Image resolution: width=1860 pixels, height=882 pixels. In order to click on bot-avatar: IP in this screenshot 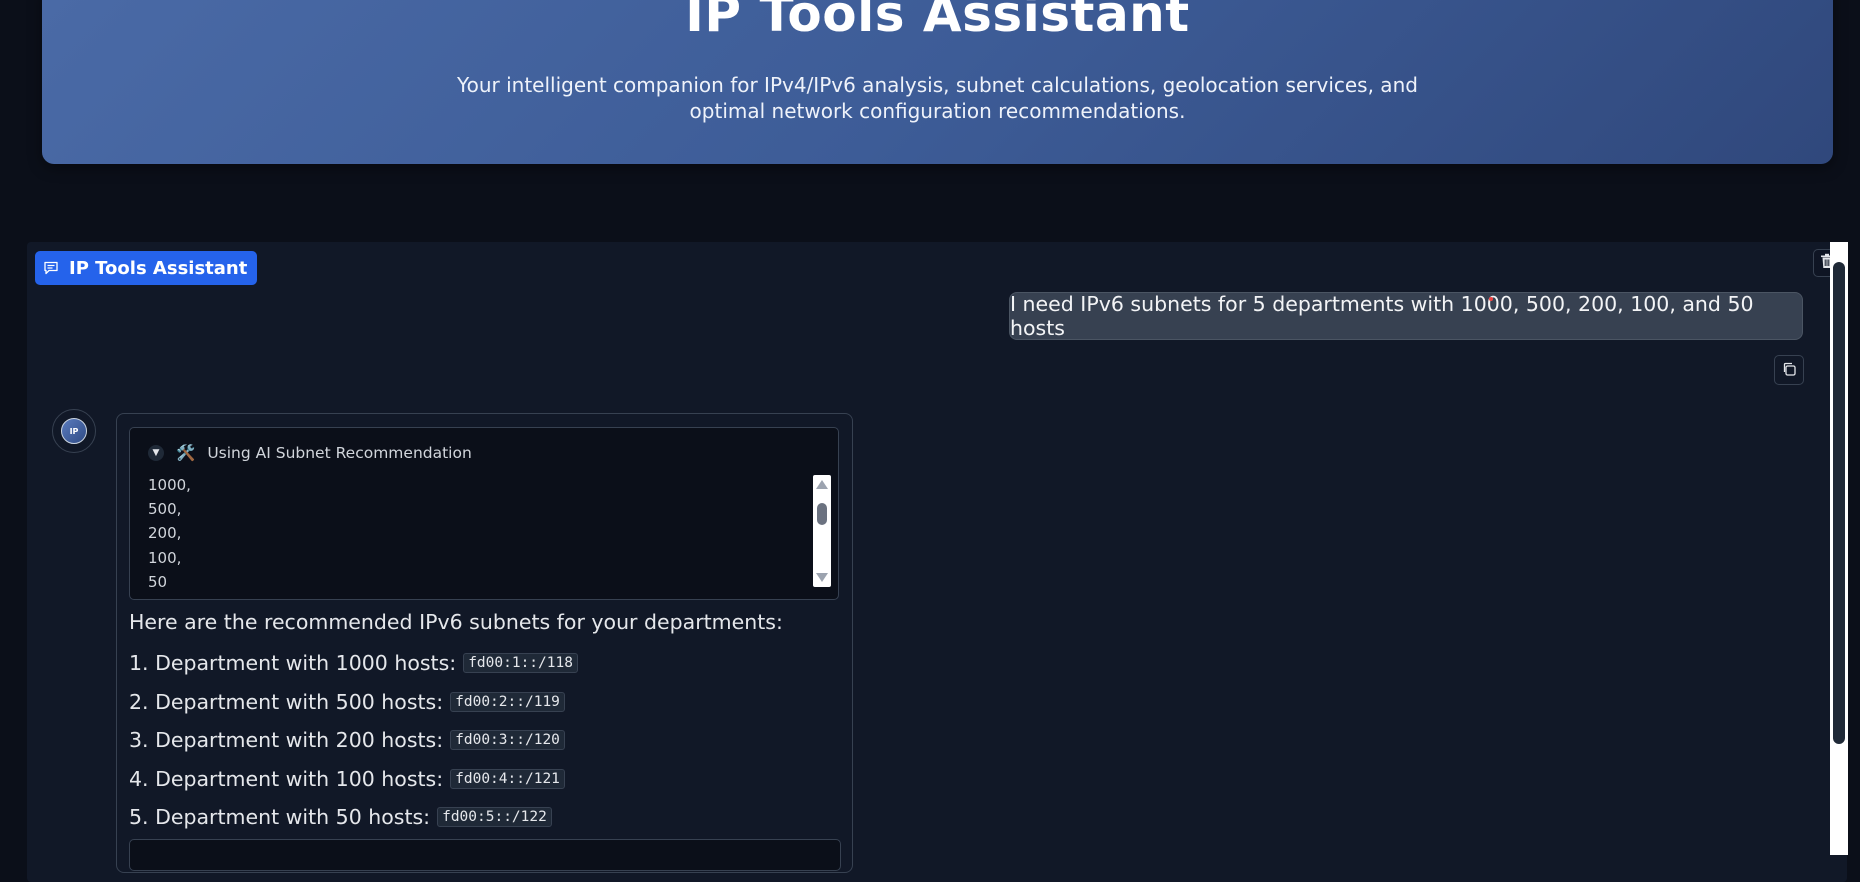, I will do `click(74, 431)`.